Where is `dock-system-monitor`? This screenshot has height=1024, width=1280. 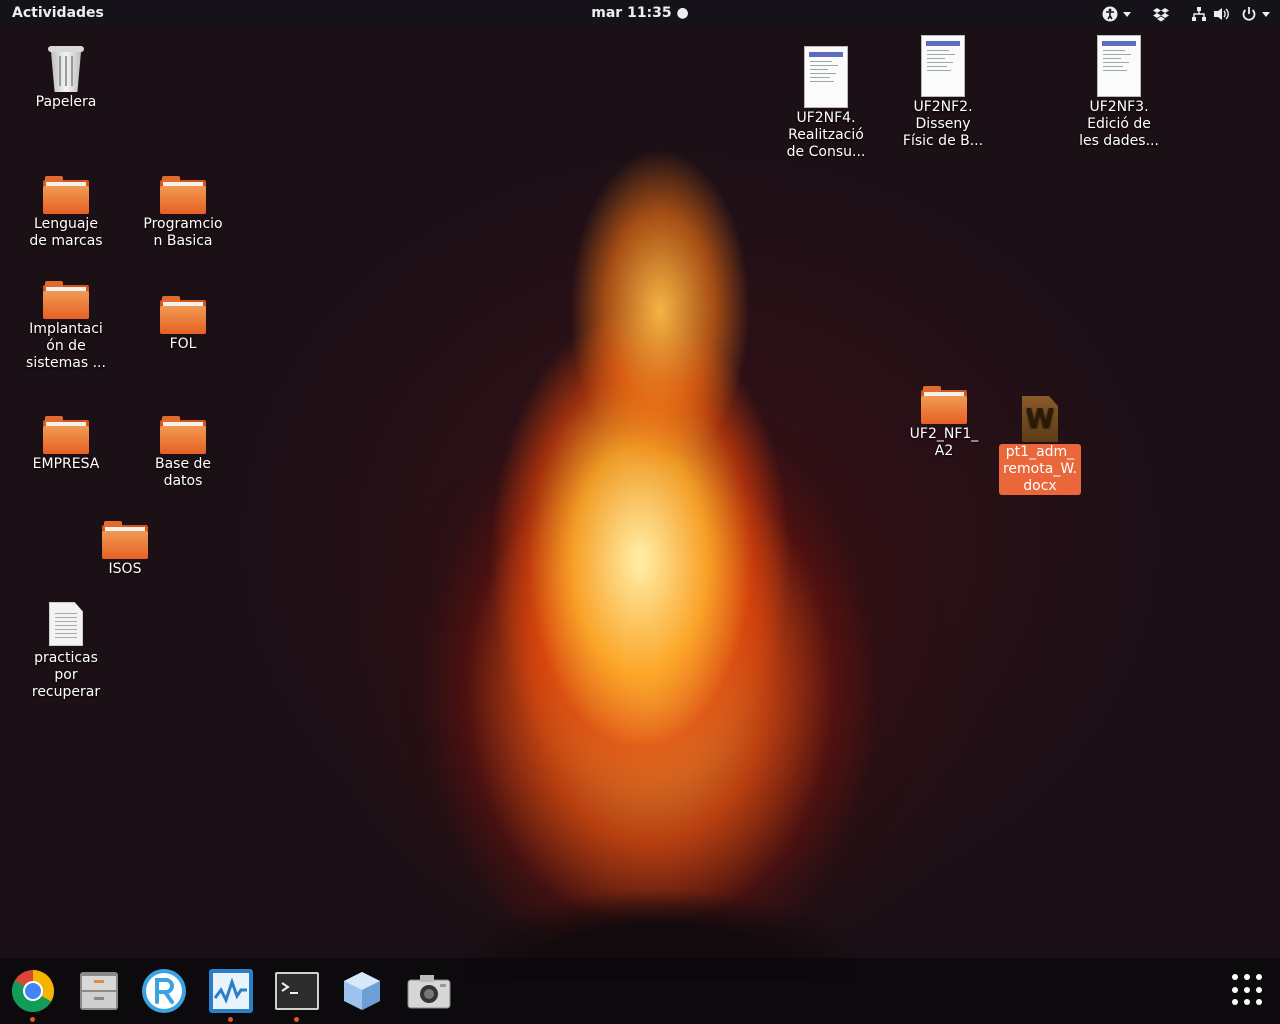 dock-system-monitor is located at coordinates (231, 995).